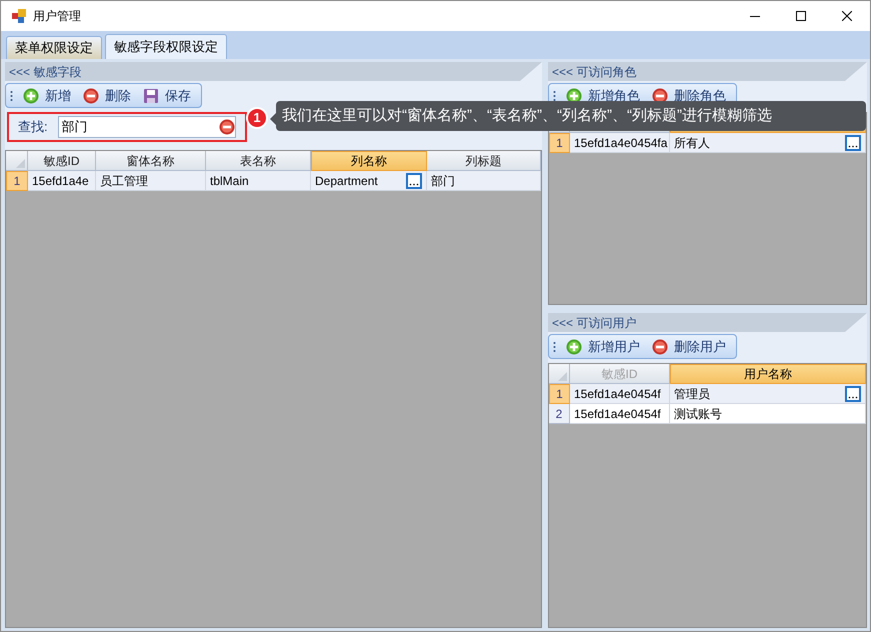 The height and width of the screenshot is (632, 871). I want to click on column-header: 用户名称, so click(768, 374).